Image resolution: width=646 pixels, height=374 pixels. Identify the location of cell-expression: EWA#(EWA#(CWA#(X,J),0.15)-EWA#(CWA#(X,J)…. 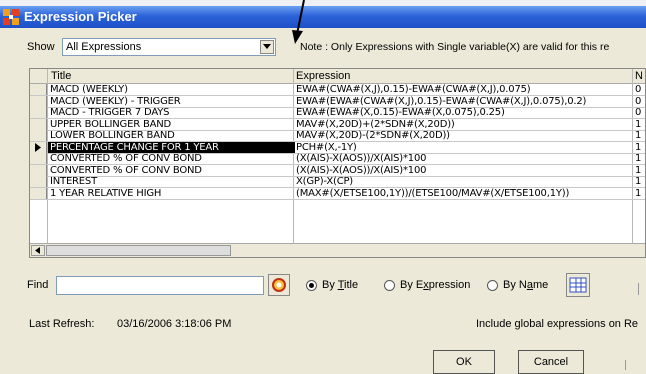
(464, 101).